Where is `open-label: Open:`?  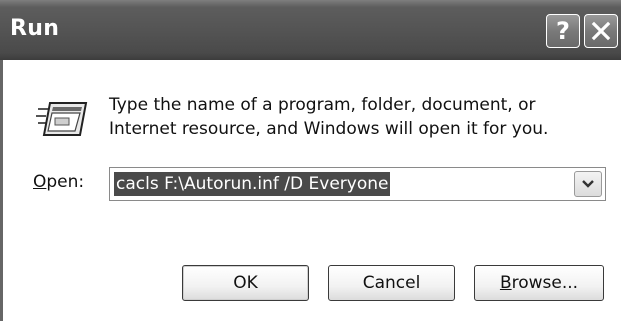
open-label: Open: is located at coordinates (58, 182).